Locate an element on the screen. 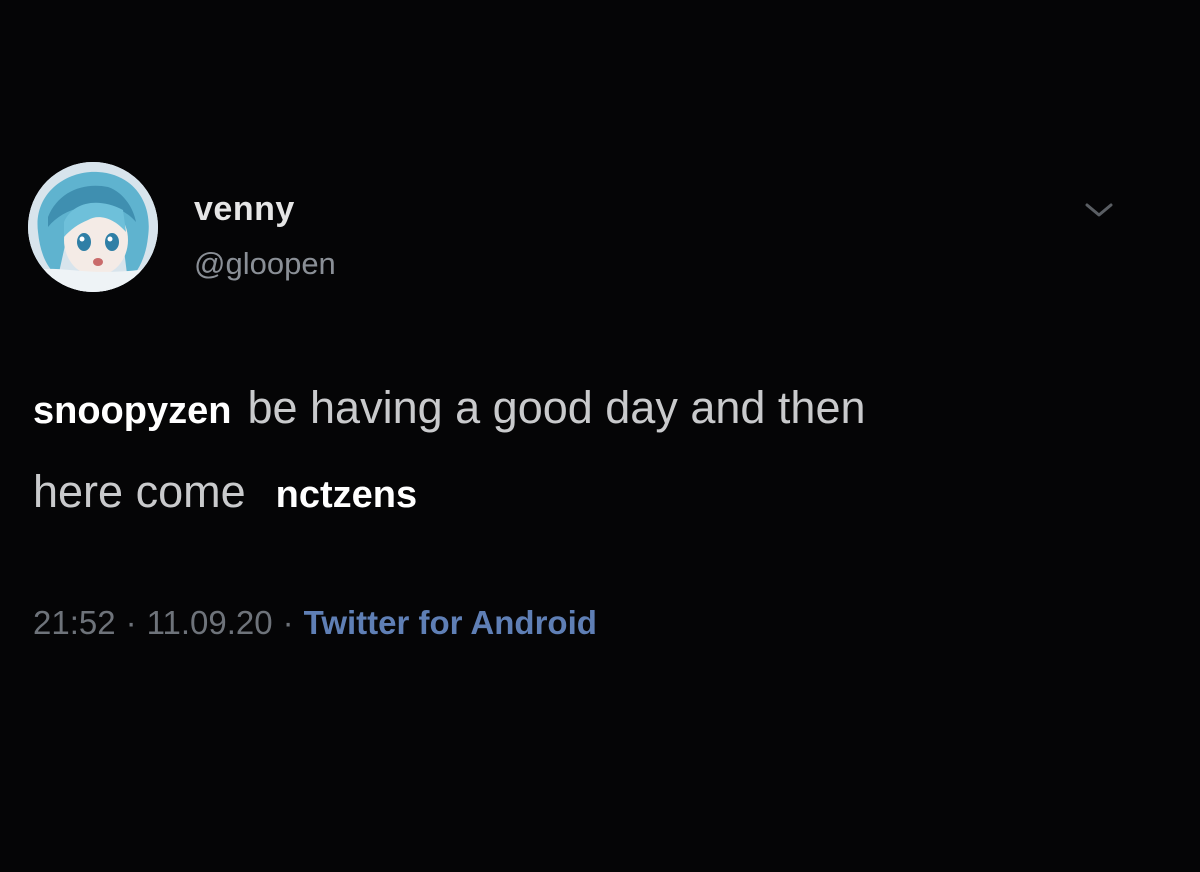 The height and width of the screenshot is (872, 1200). anime-avatar-icon is located at coordinates (93, 227).